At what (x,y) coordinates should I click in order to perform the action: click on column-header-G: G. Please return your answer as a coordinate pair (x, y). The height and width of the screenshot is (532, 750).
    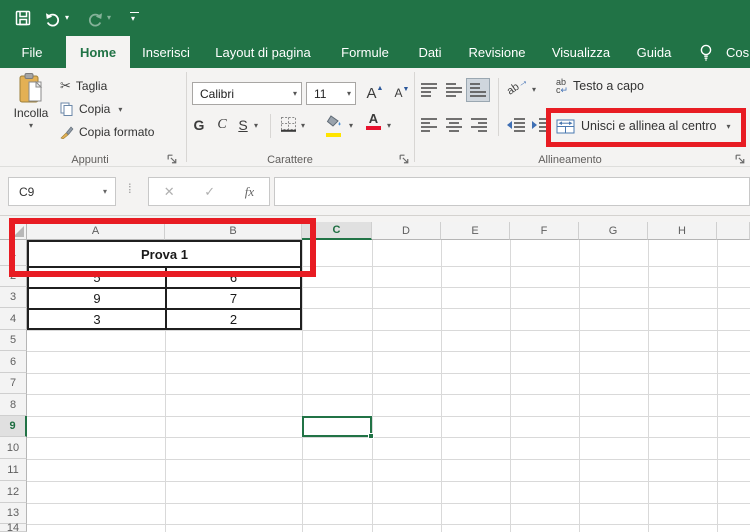
    Looking at the image, I should click on (613, 231).